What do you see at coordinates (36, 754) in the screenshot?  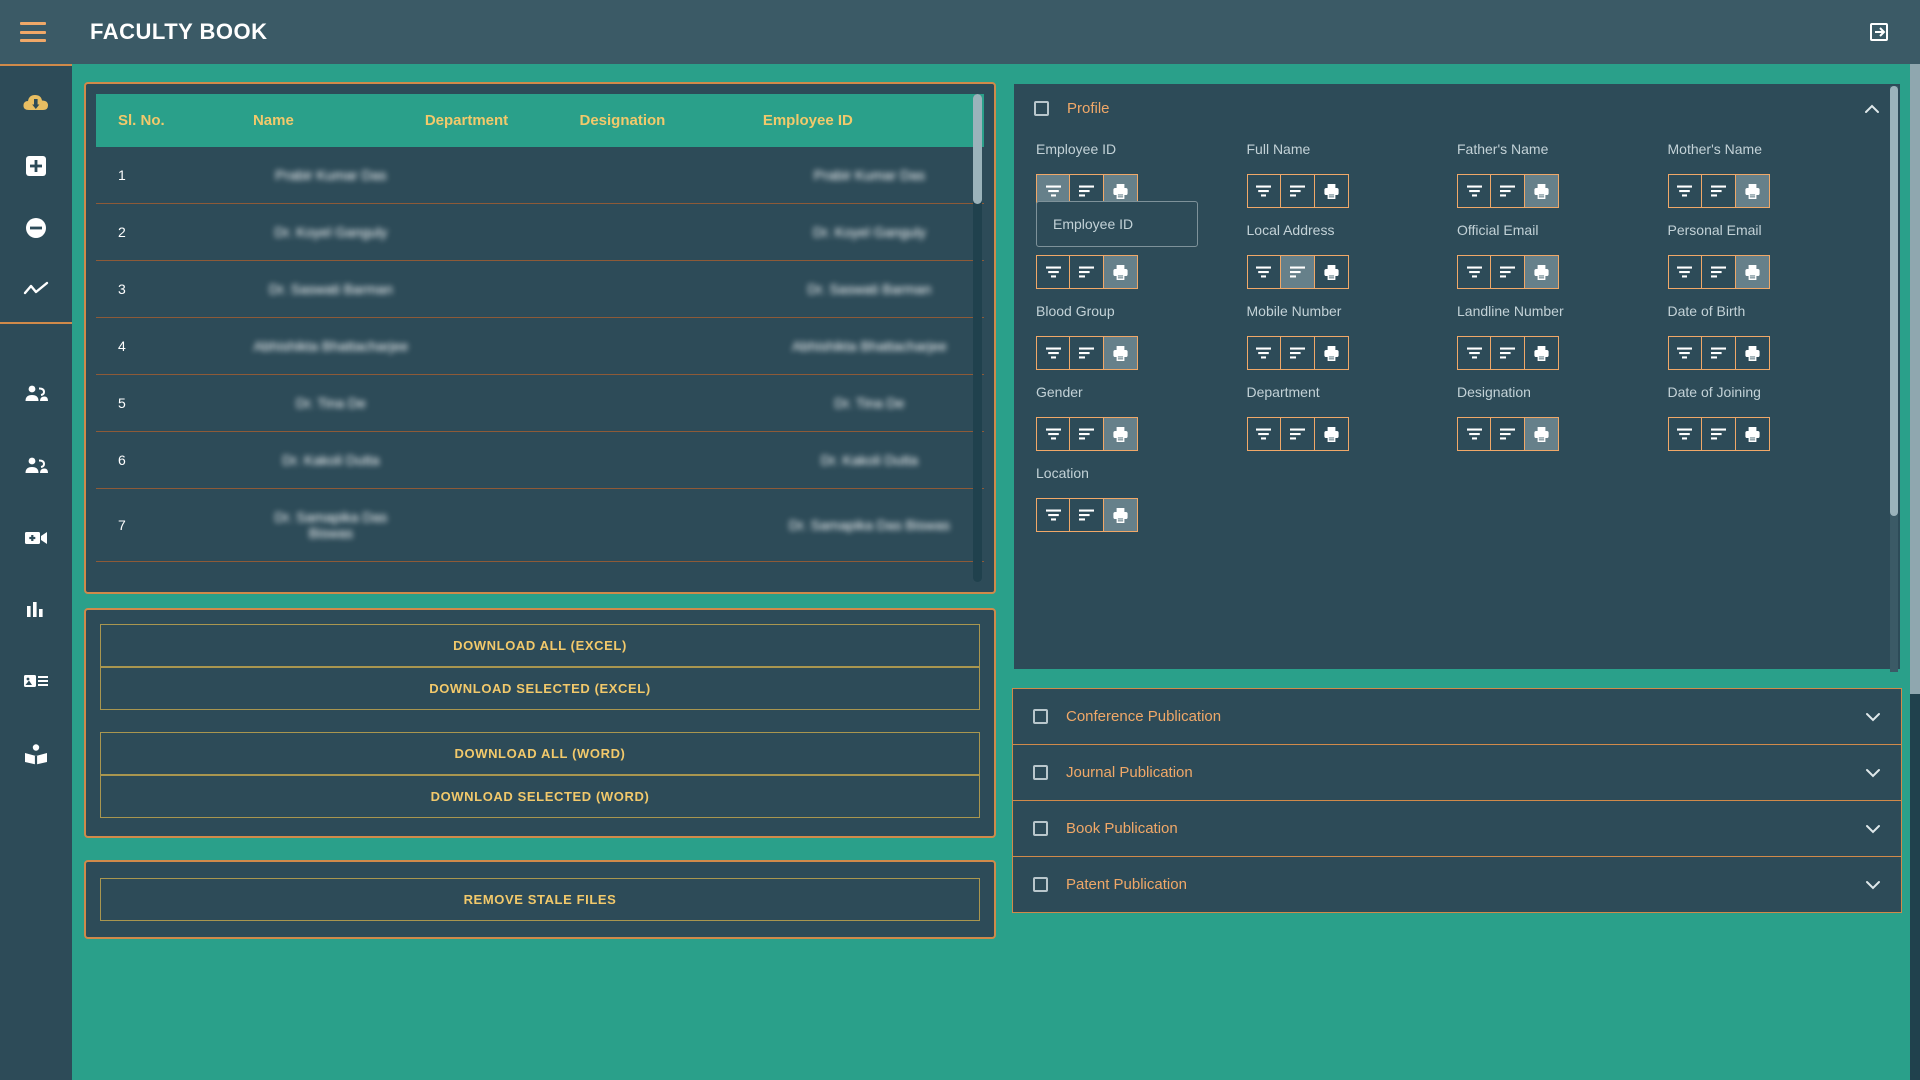 I see `sidebar-item-students` at bounding box center [36, 754].